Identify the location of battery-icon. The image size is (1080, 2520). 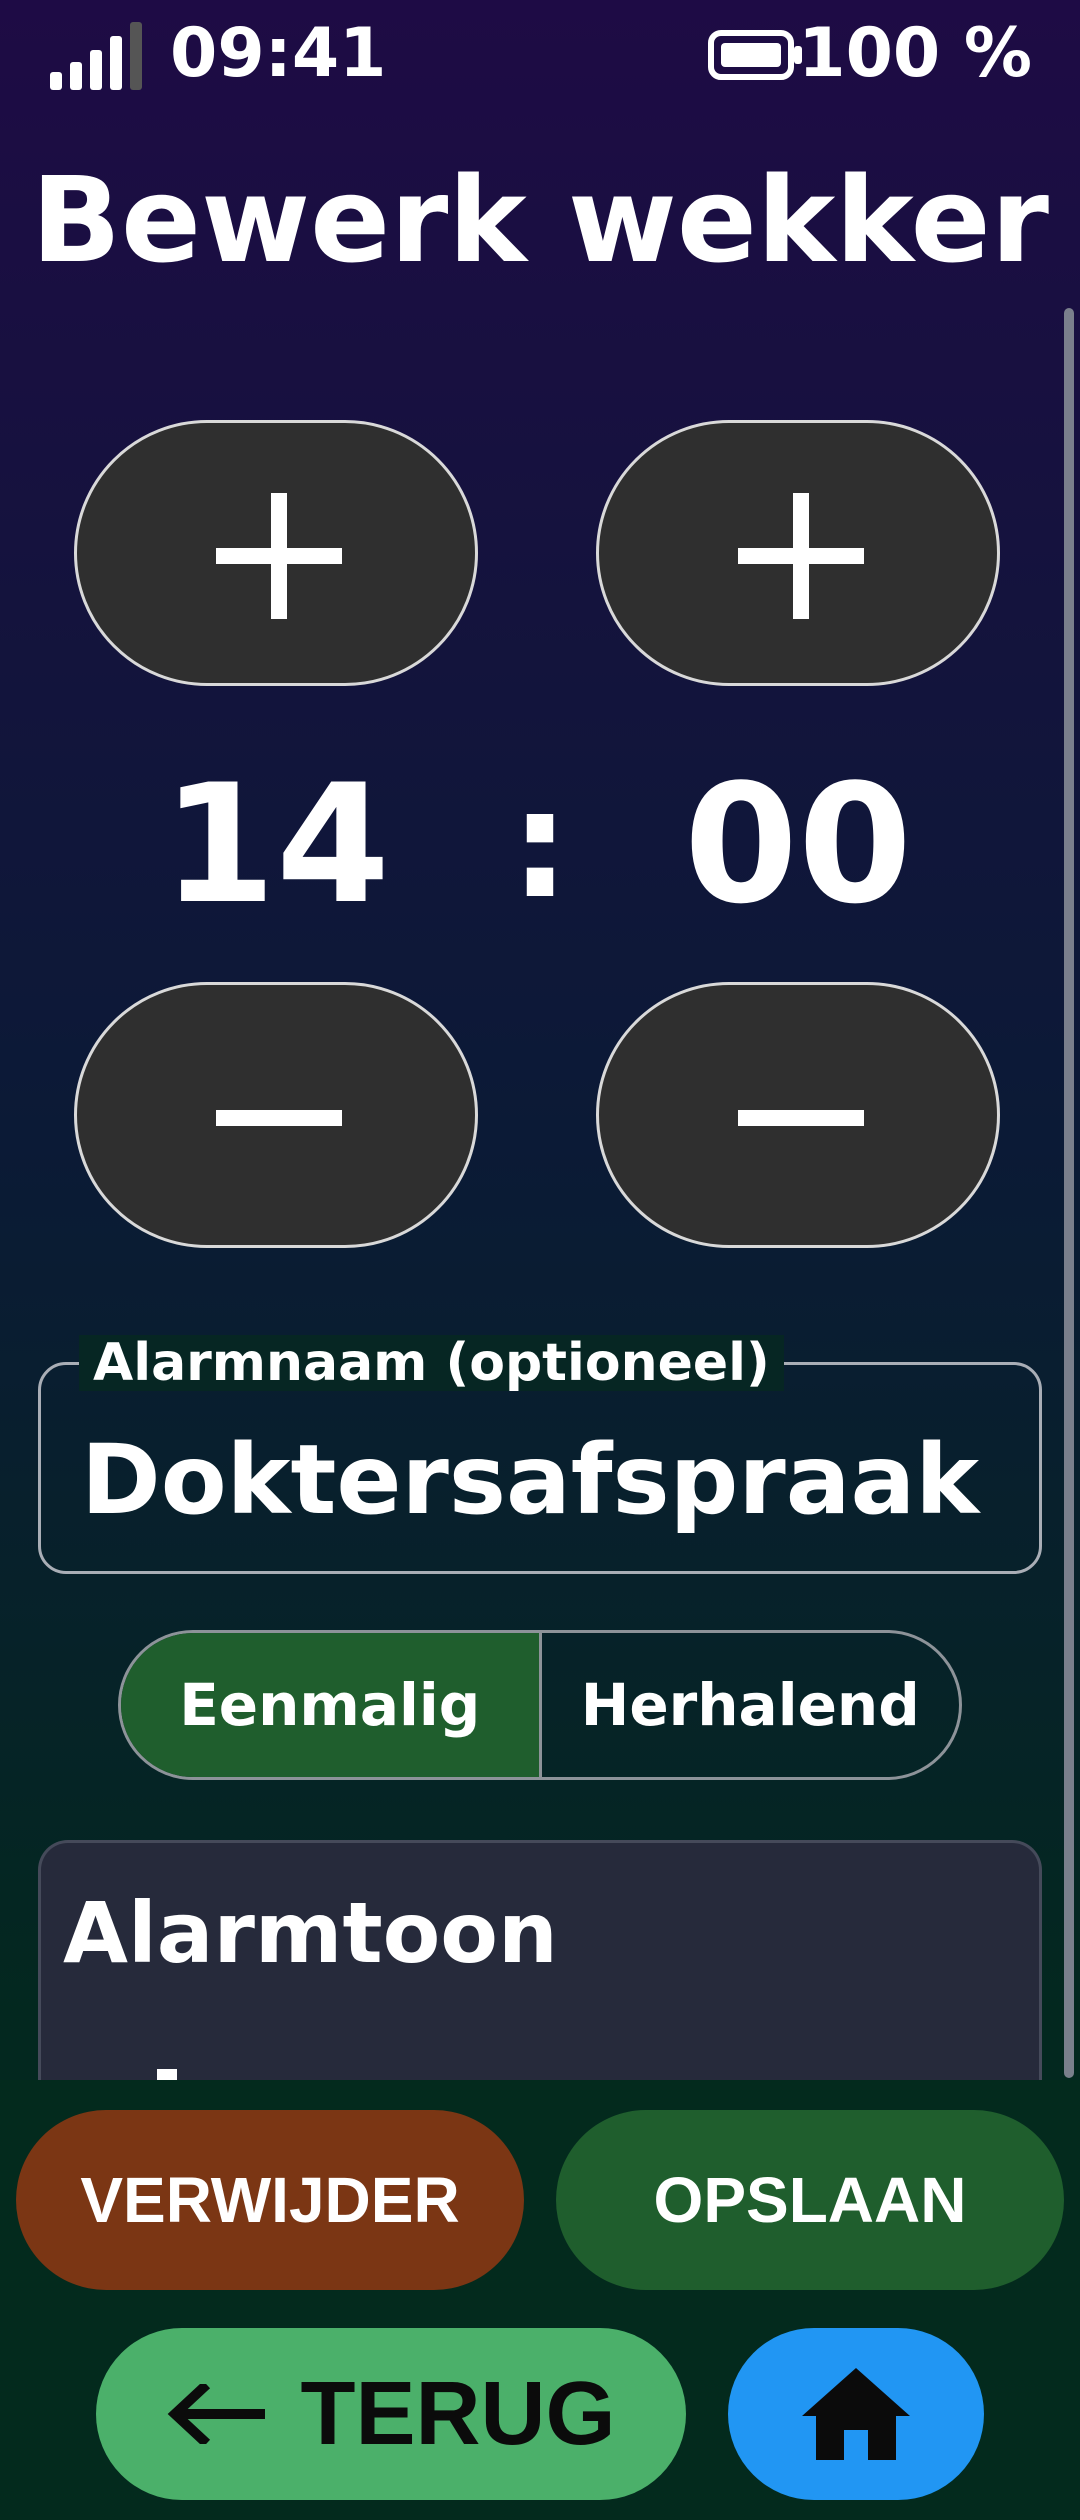
(755, 55).